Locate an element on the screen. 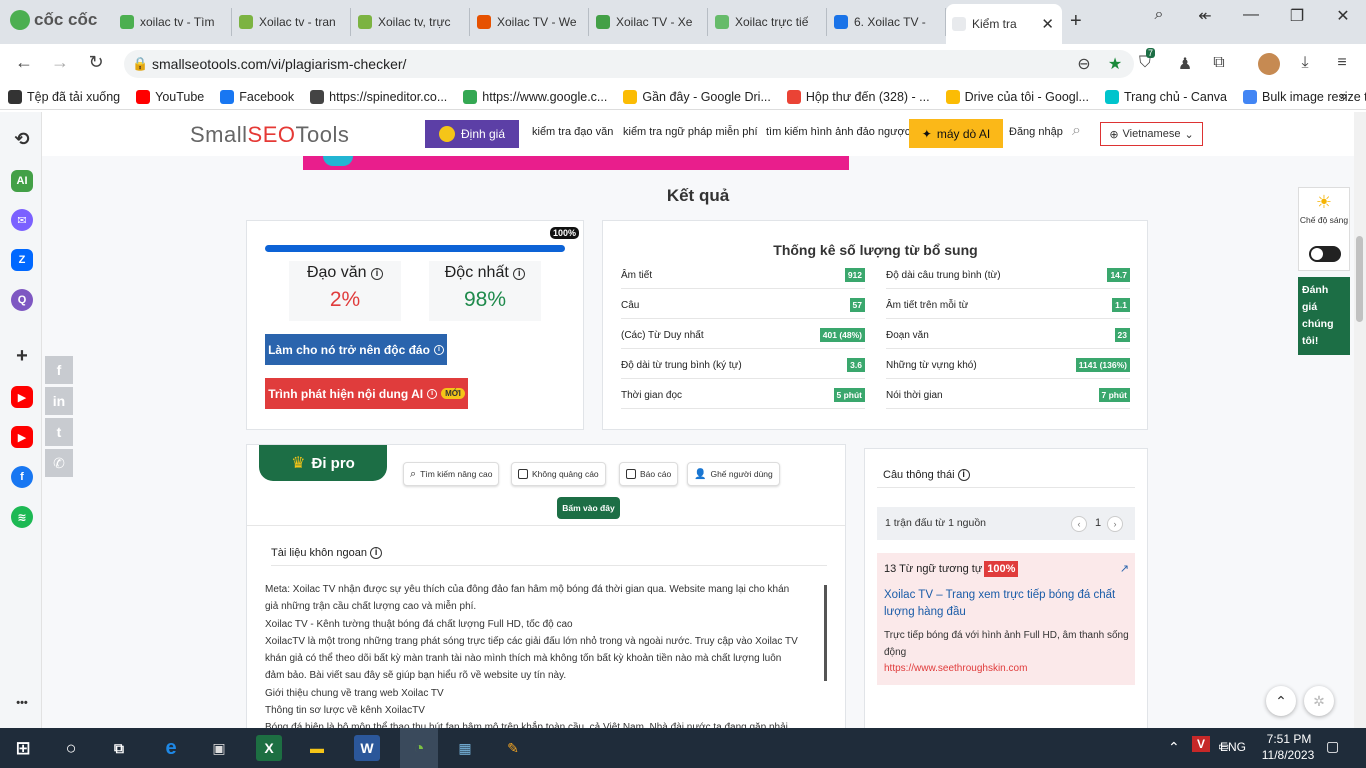  file-explorer-icon: ▬ is located at coordinates (317, 748).